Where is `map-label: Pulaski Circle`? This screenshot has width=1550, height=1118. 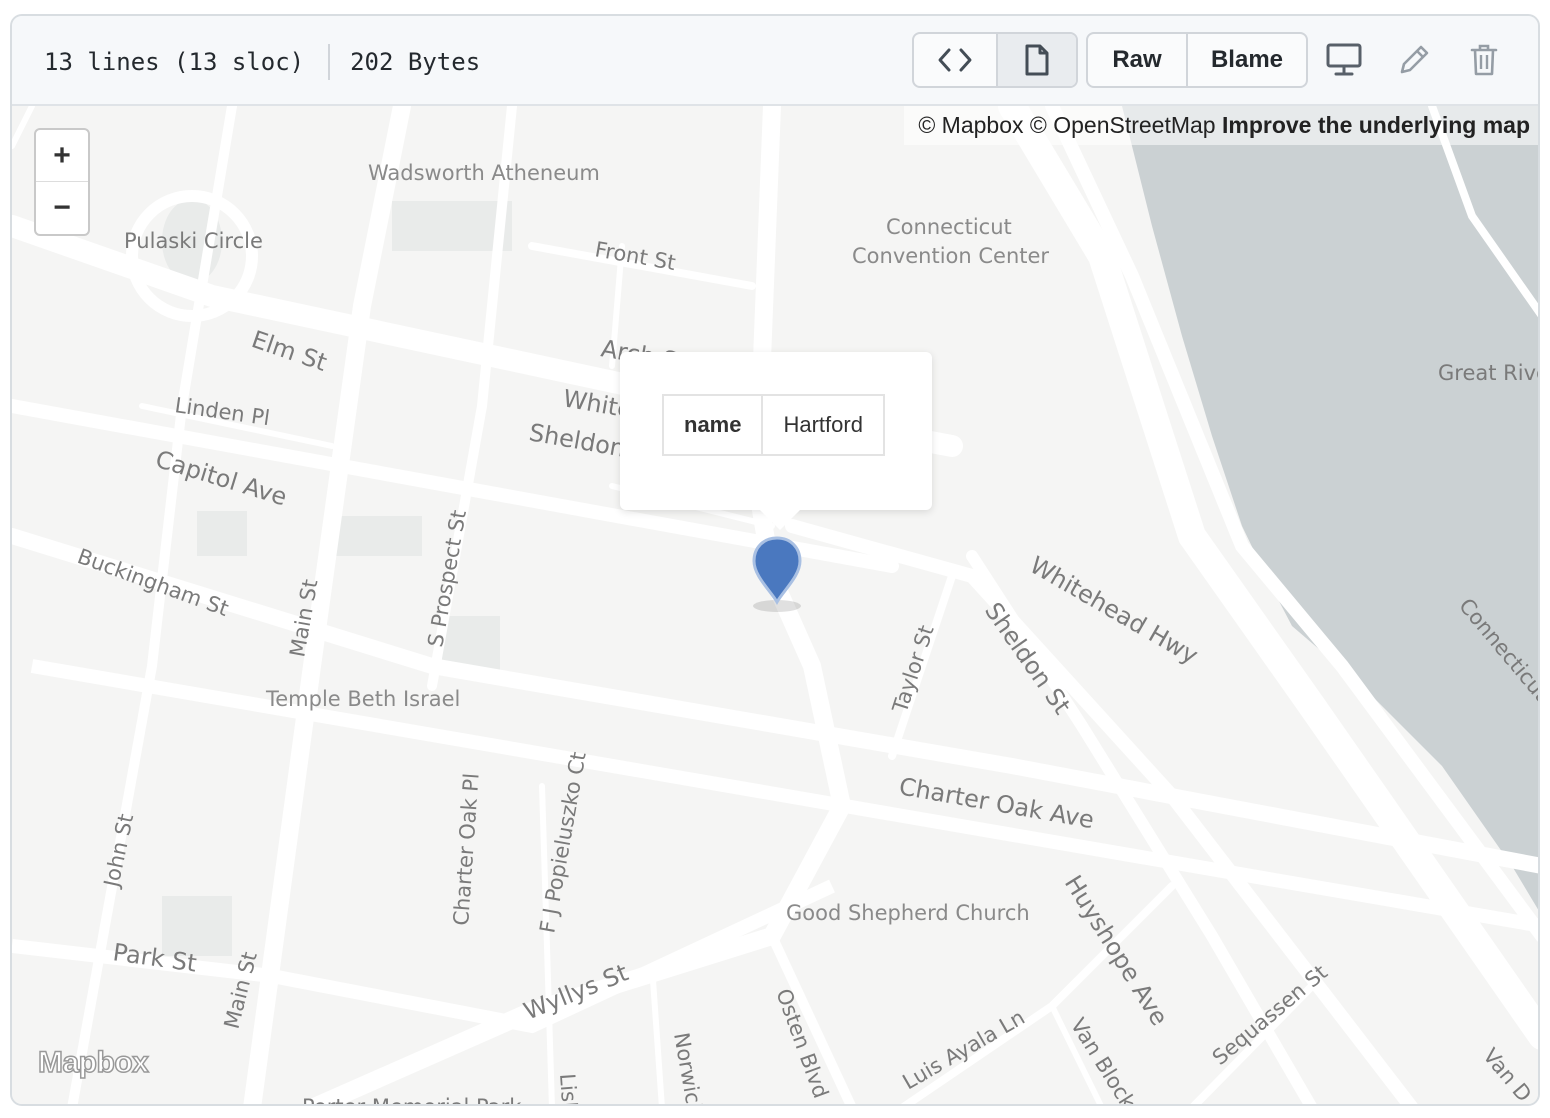
map-label: Pulaski Circle is located at coordinates (193, 241).